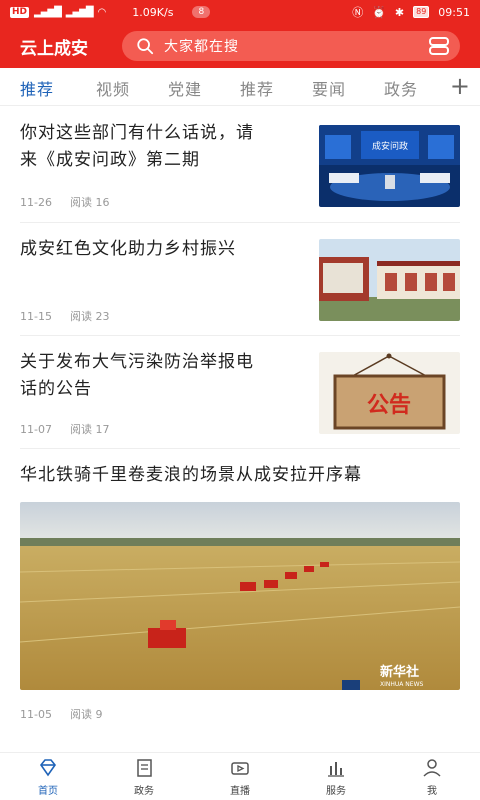 This screenshot has width=480, height=800. I want to click on svg-text: XINHUA NEWS, so click(401, 684).